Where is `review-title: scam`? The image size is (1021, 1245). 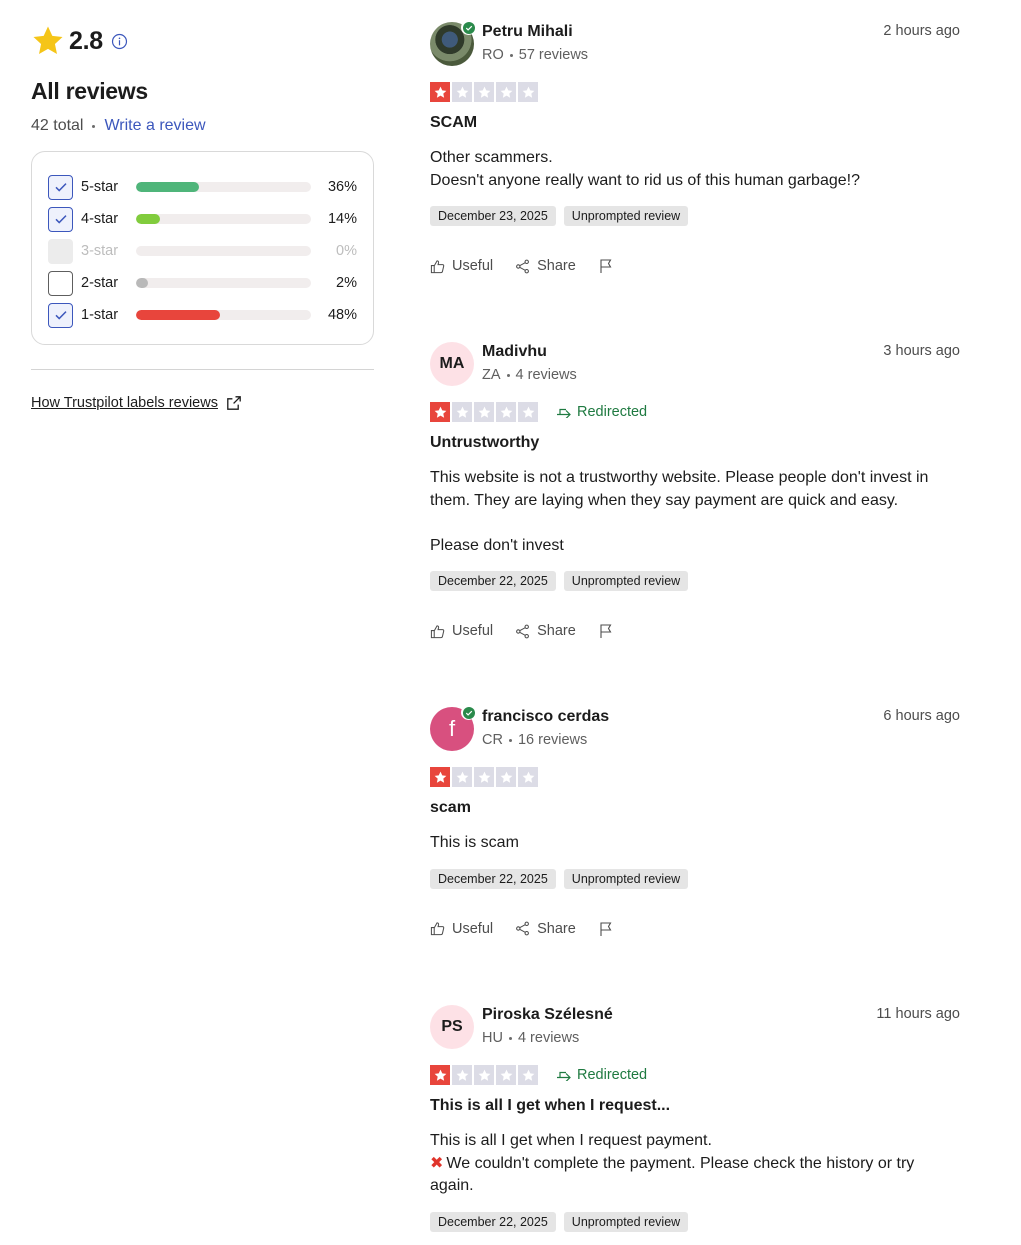
review-title: scam is located at coordinates (695, 808).